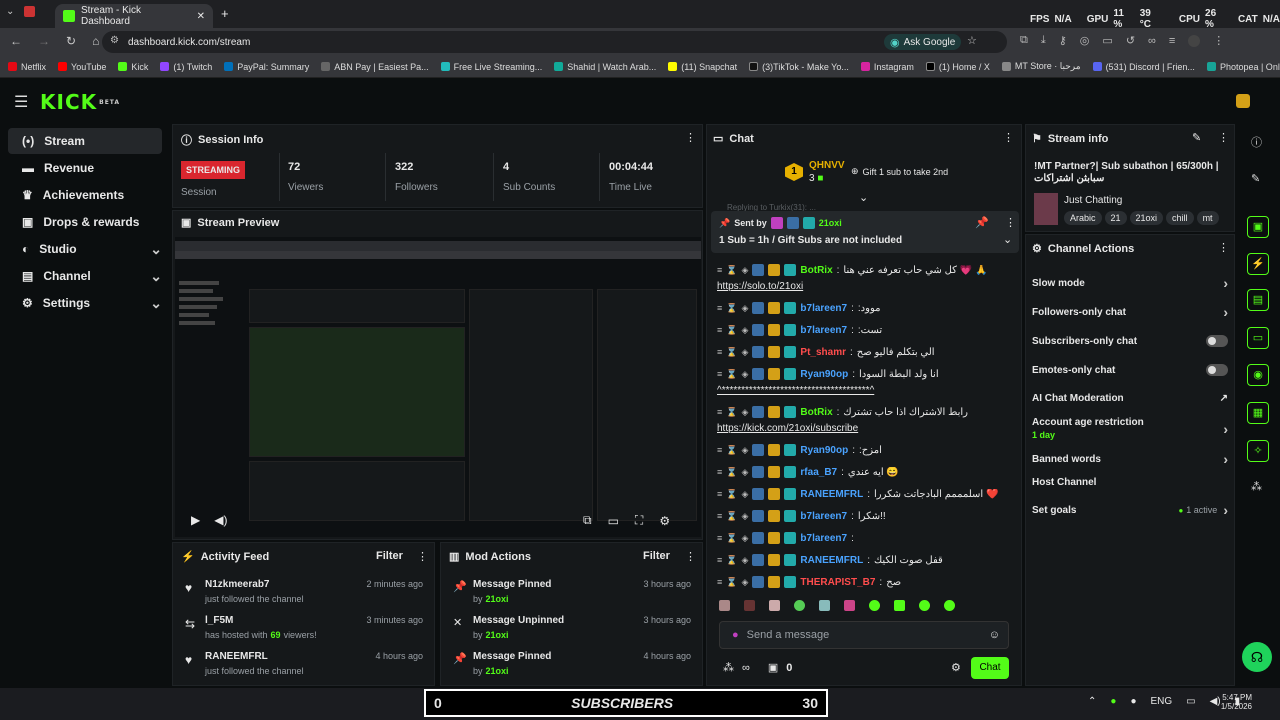  What do you see at coordinates (1243, 101) in the screenshot?
I see `user-avatar-icon` at bounding box center [1243, 101].